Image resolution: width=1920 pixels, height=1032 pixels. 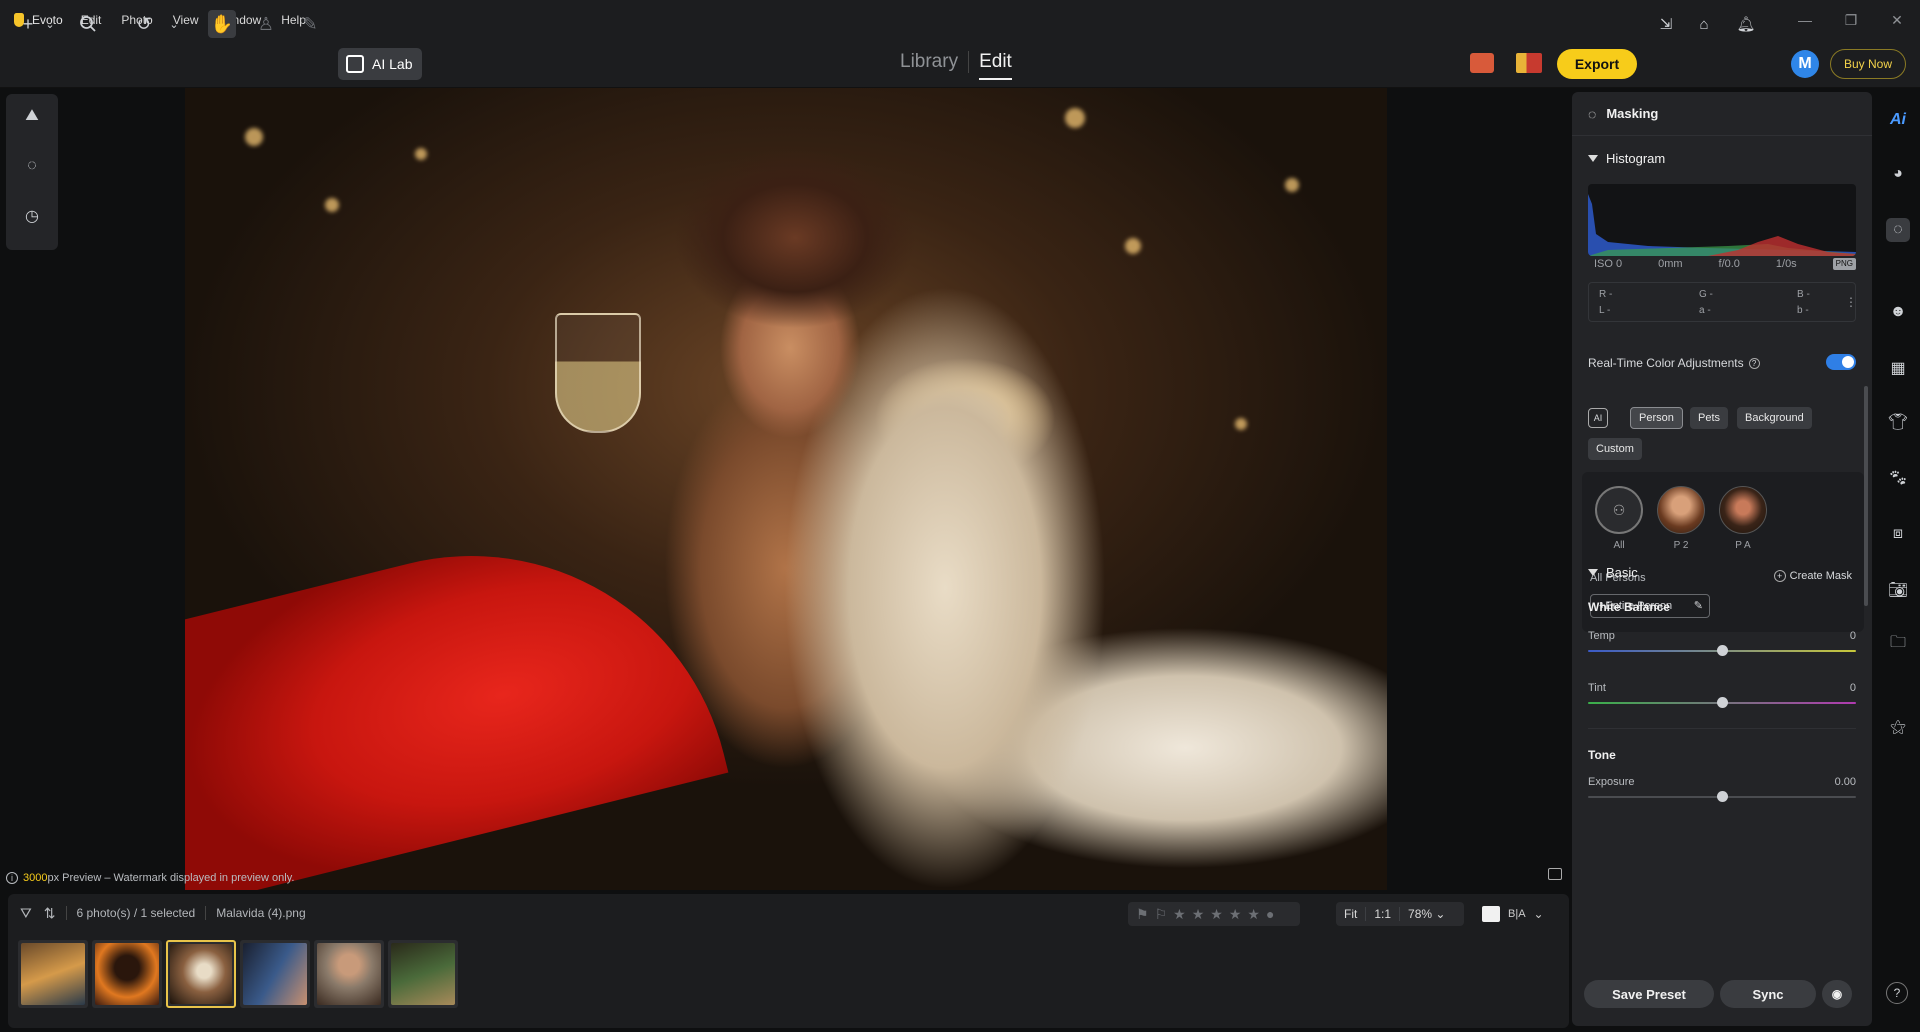 What do you see at coordinates (1898, 230) in the screenshot?
I see `masking-rail-icon: ◌` at bounding box center [1898, 230].